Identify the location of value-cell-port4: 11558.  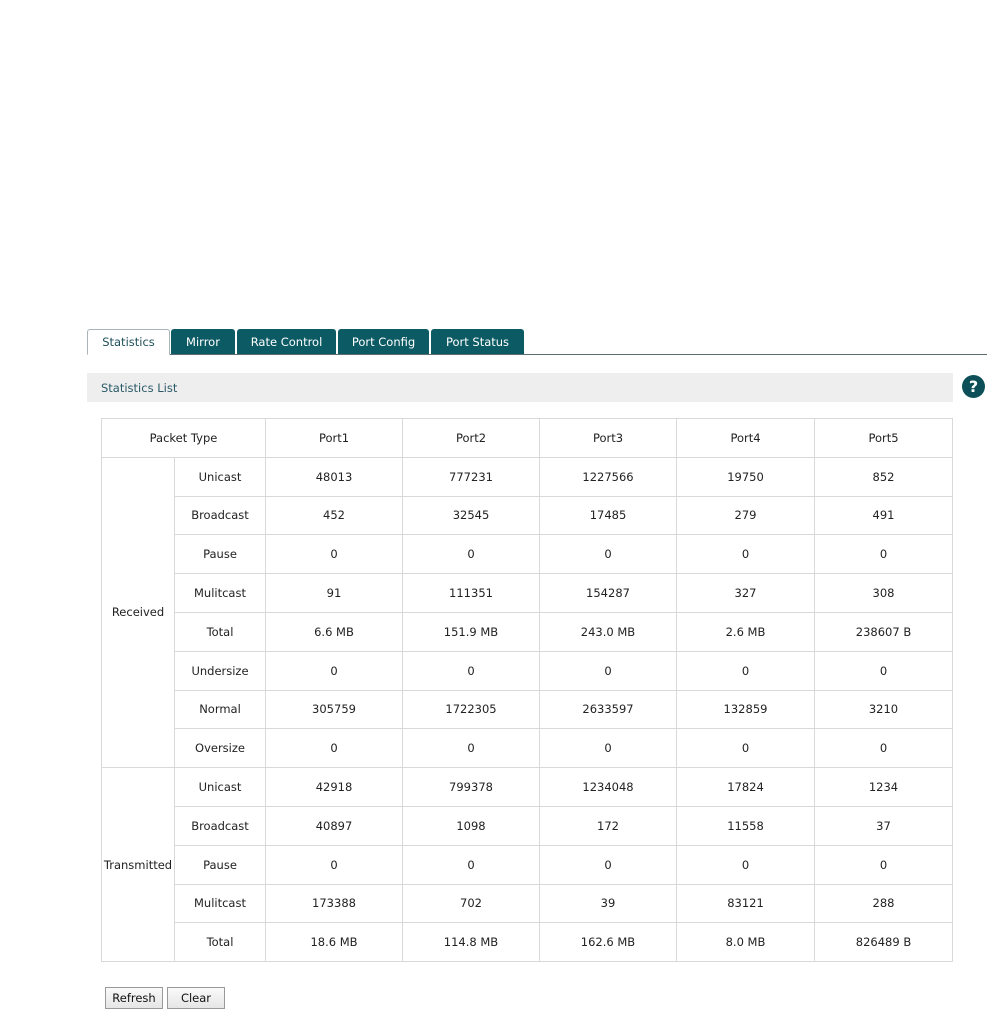
(745, 825).